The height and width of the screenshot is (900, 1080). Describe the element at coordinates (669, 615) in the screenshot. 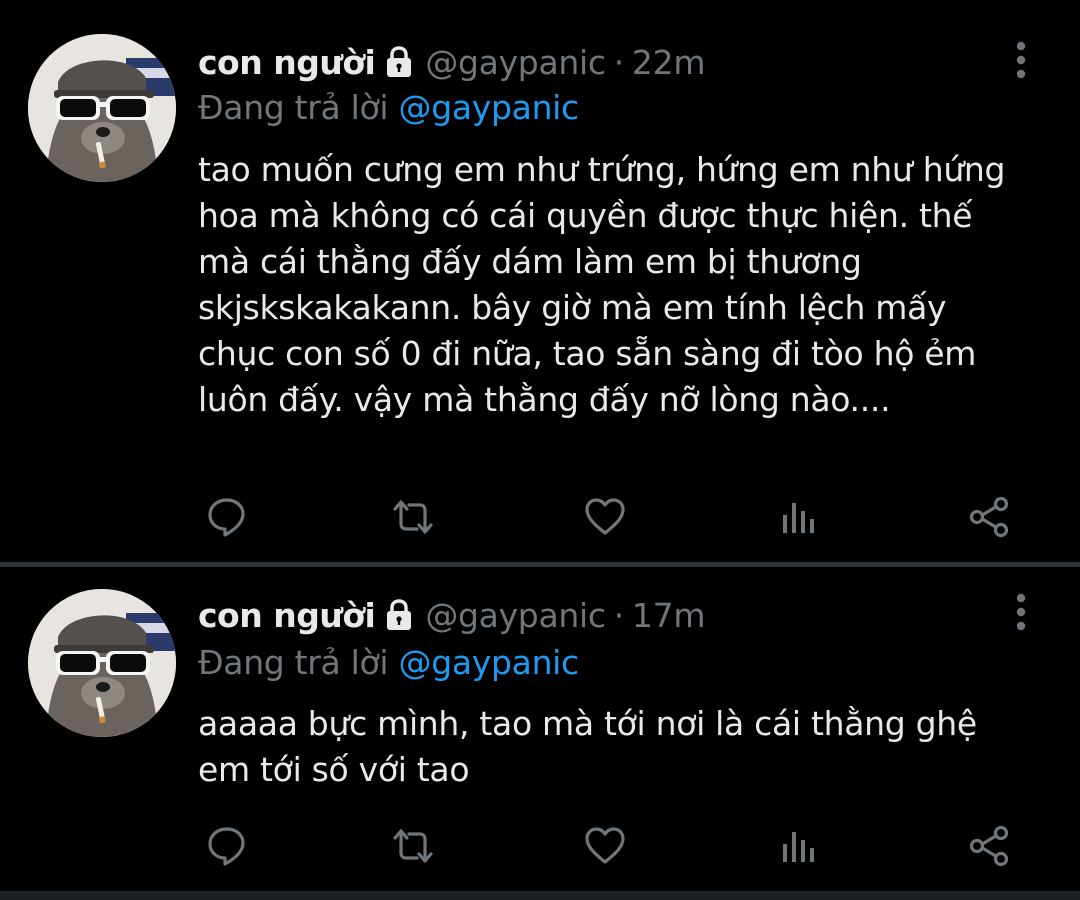

I see `timestamp: 17m` at that location.